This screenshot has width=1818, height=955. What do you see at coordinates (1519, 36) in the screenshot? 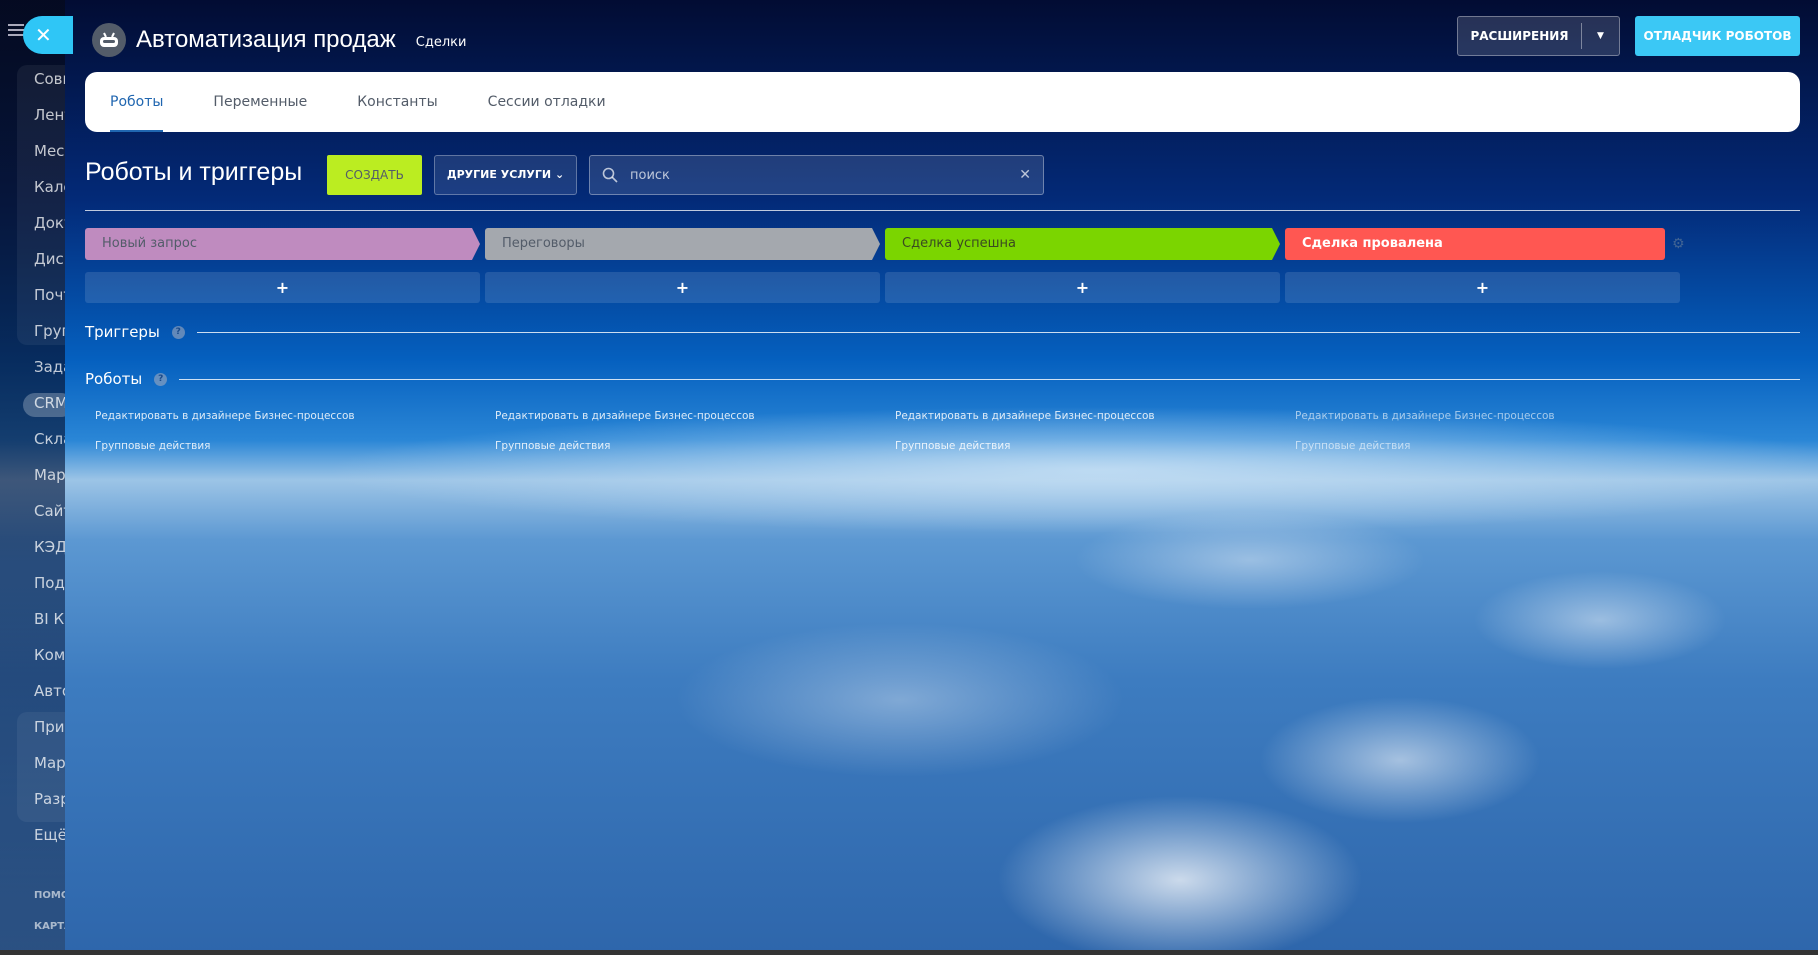
I see `extensions-label: РАСШИРЕНИЯ` at bounding box center [1519, 36].